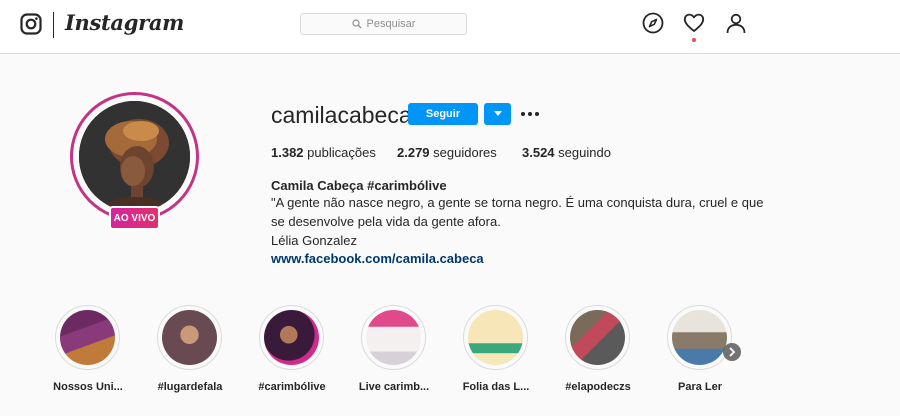 The image size is (900, 416). I want to click on bio-external-link: www.facebook.com/camila.cabeca, so click(377, 258).